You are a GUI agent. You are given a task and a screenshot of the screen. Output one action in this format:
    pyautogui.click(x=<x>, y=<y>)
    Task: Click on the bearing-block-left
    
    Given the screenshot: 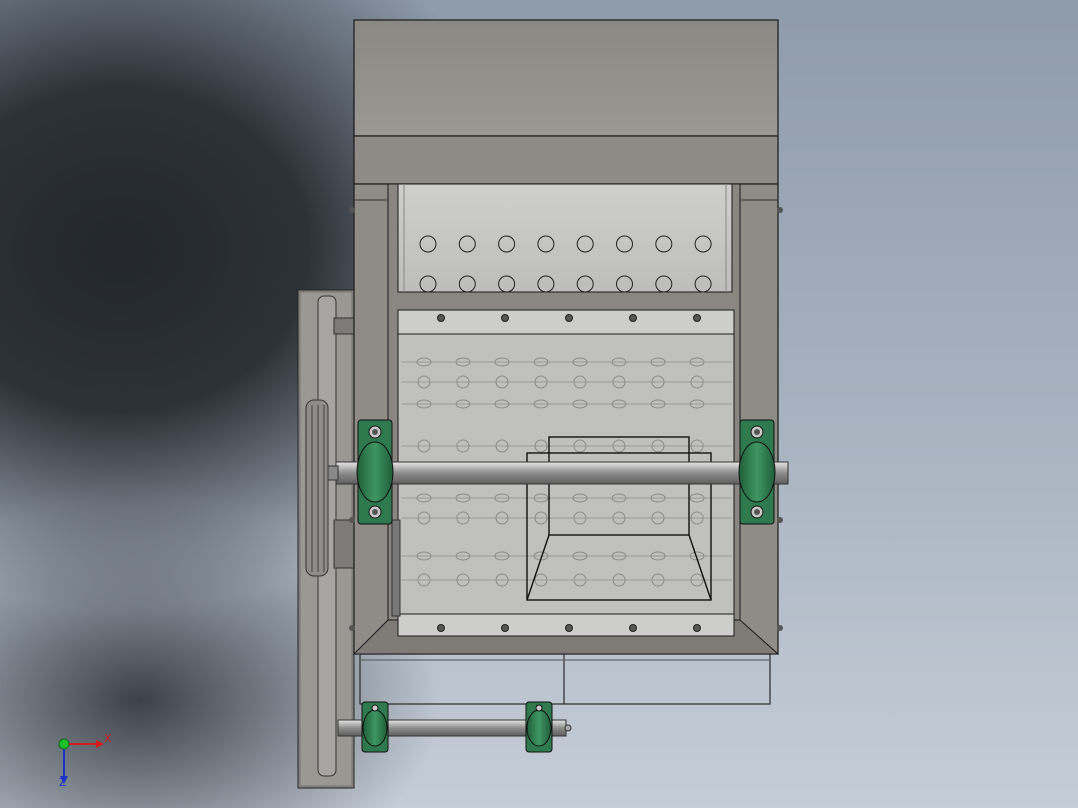 What is the action you would take?
    pyautogui.click(x=375, y=472)
    